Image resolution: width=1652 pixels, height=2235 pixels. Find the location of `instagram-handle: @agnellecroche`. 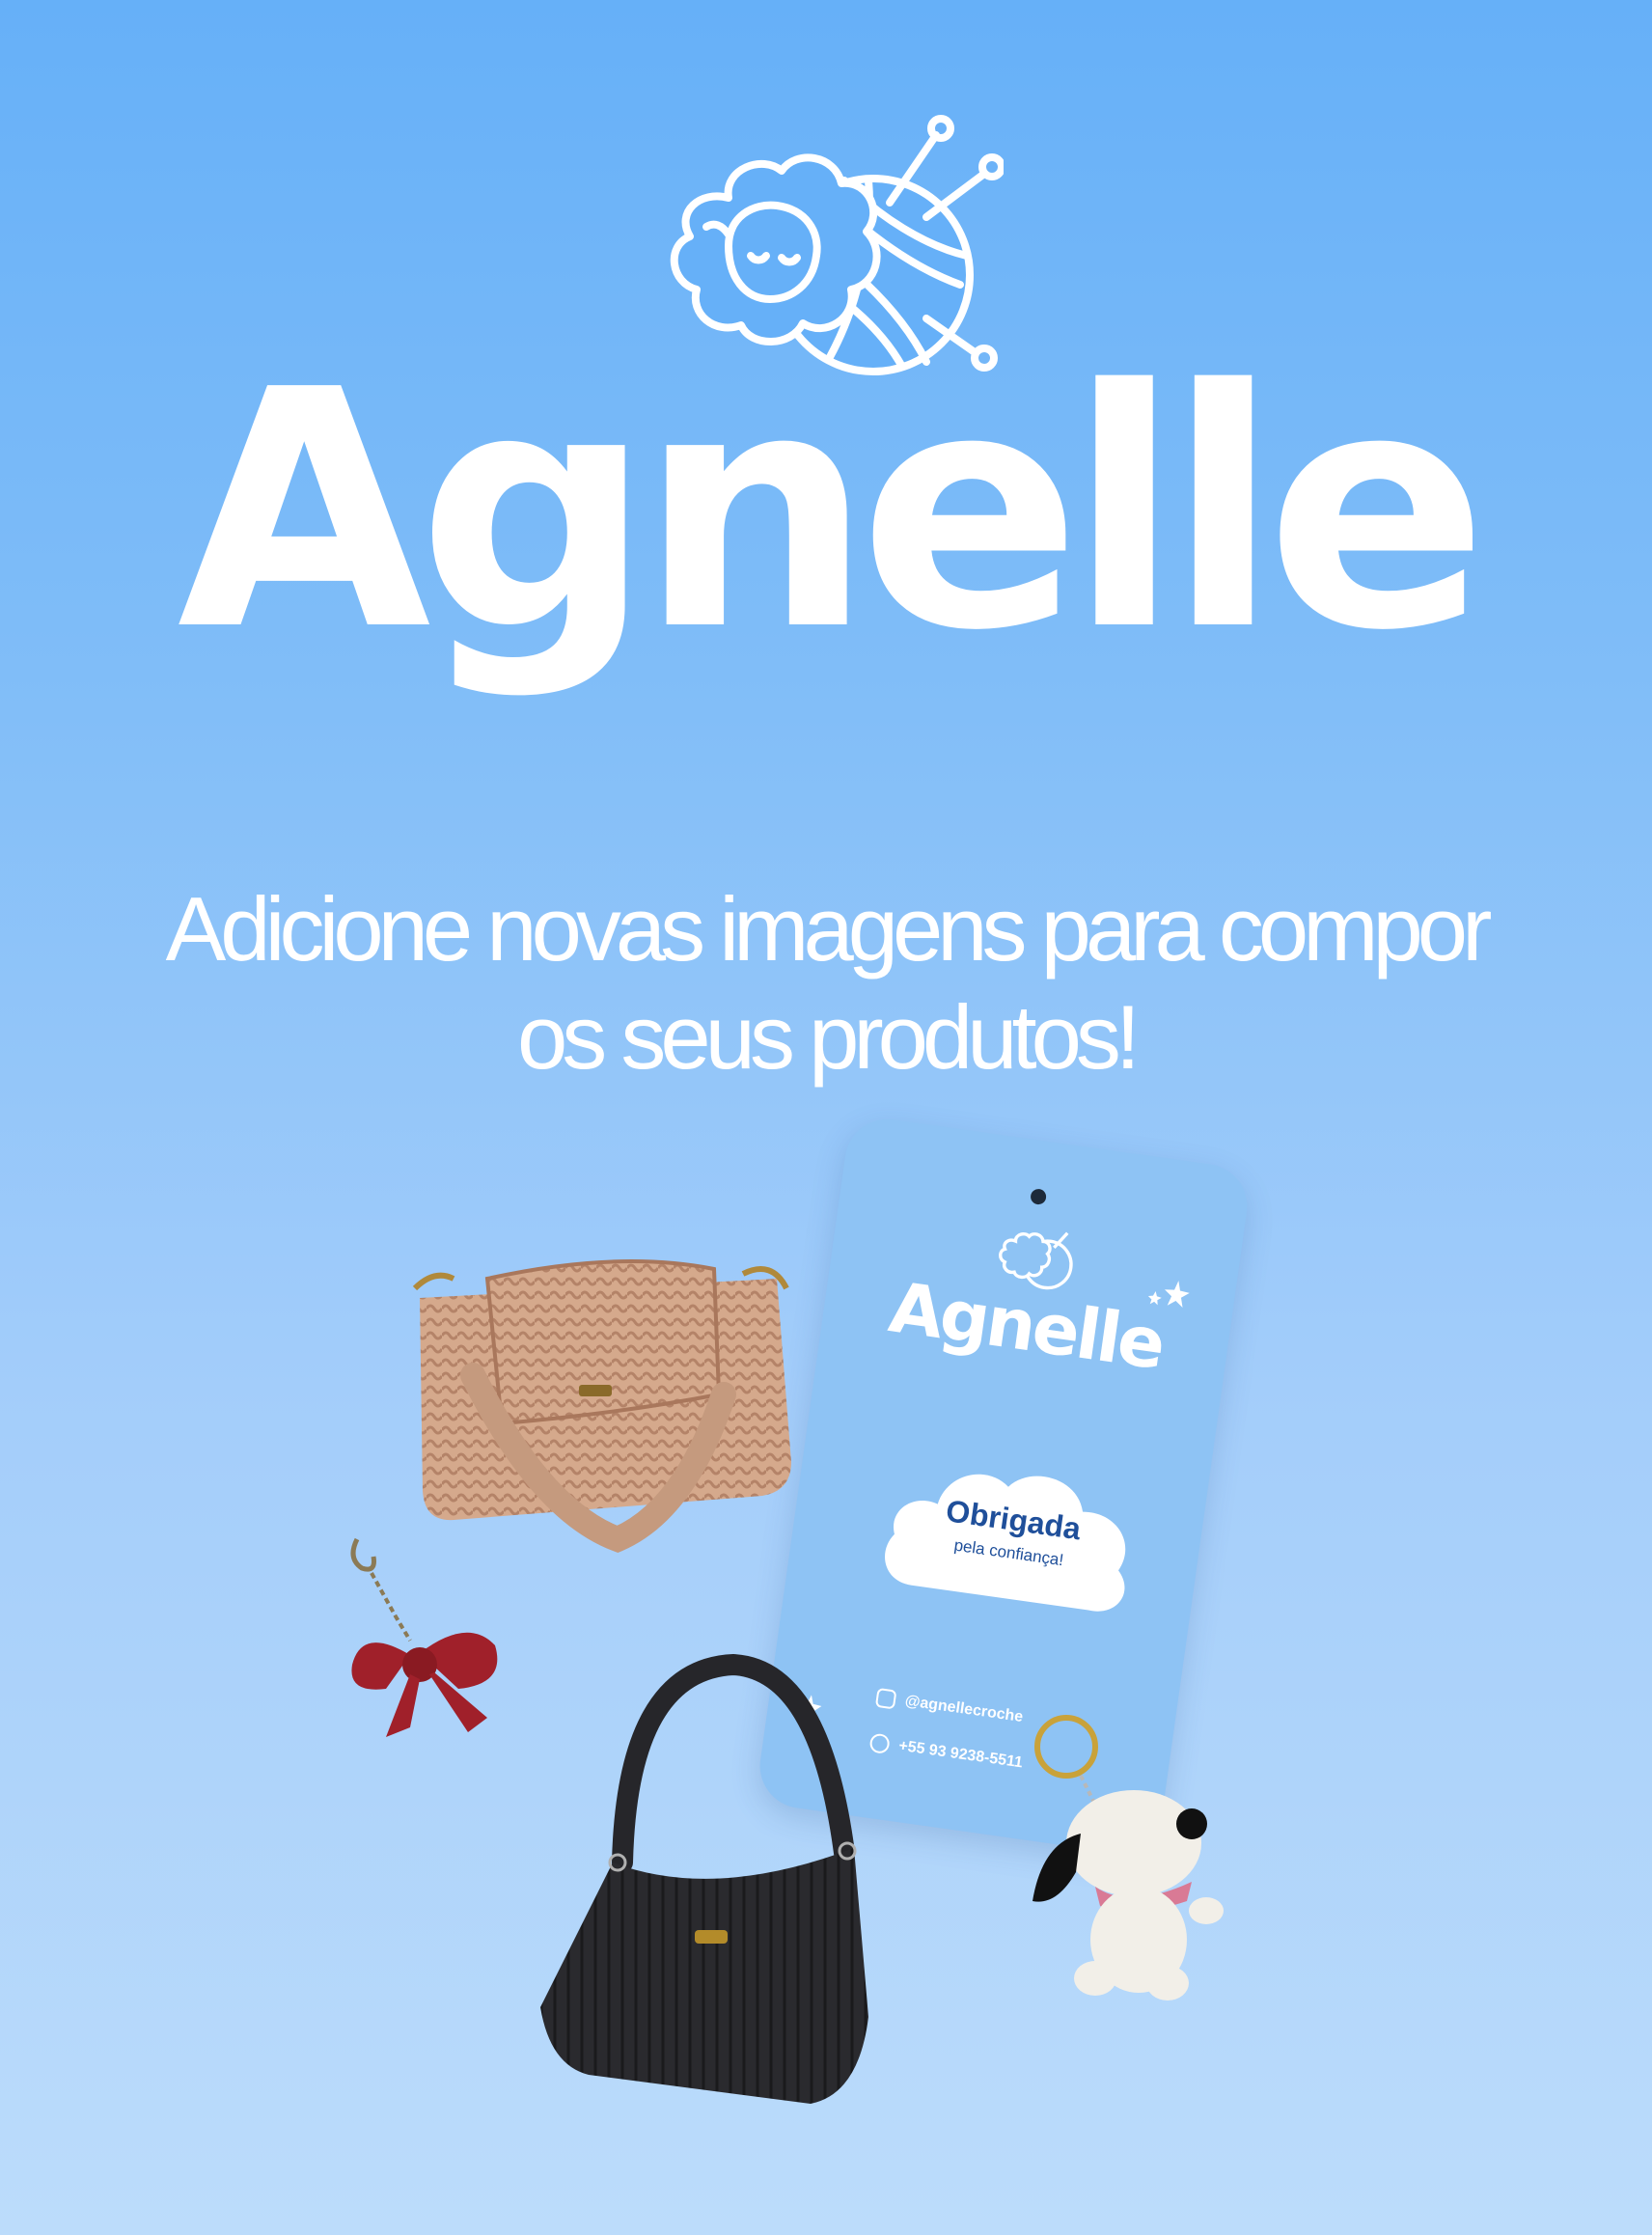

instagram-handle: @agnellecroche is located at coordinates (949, 1707).